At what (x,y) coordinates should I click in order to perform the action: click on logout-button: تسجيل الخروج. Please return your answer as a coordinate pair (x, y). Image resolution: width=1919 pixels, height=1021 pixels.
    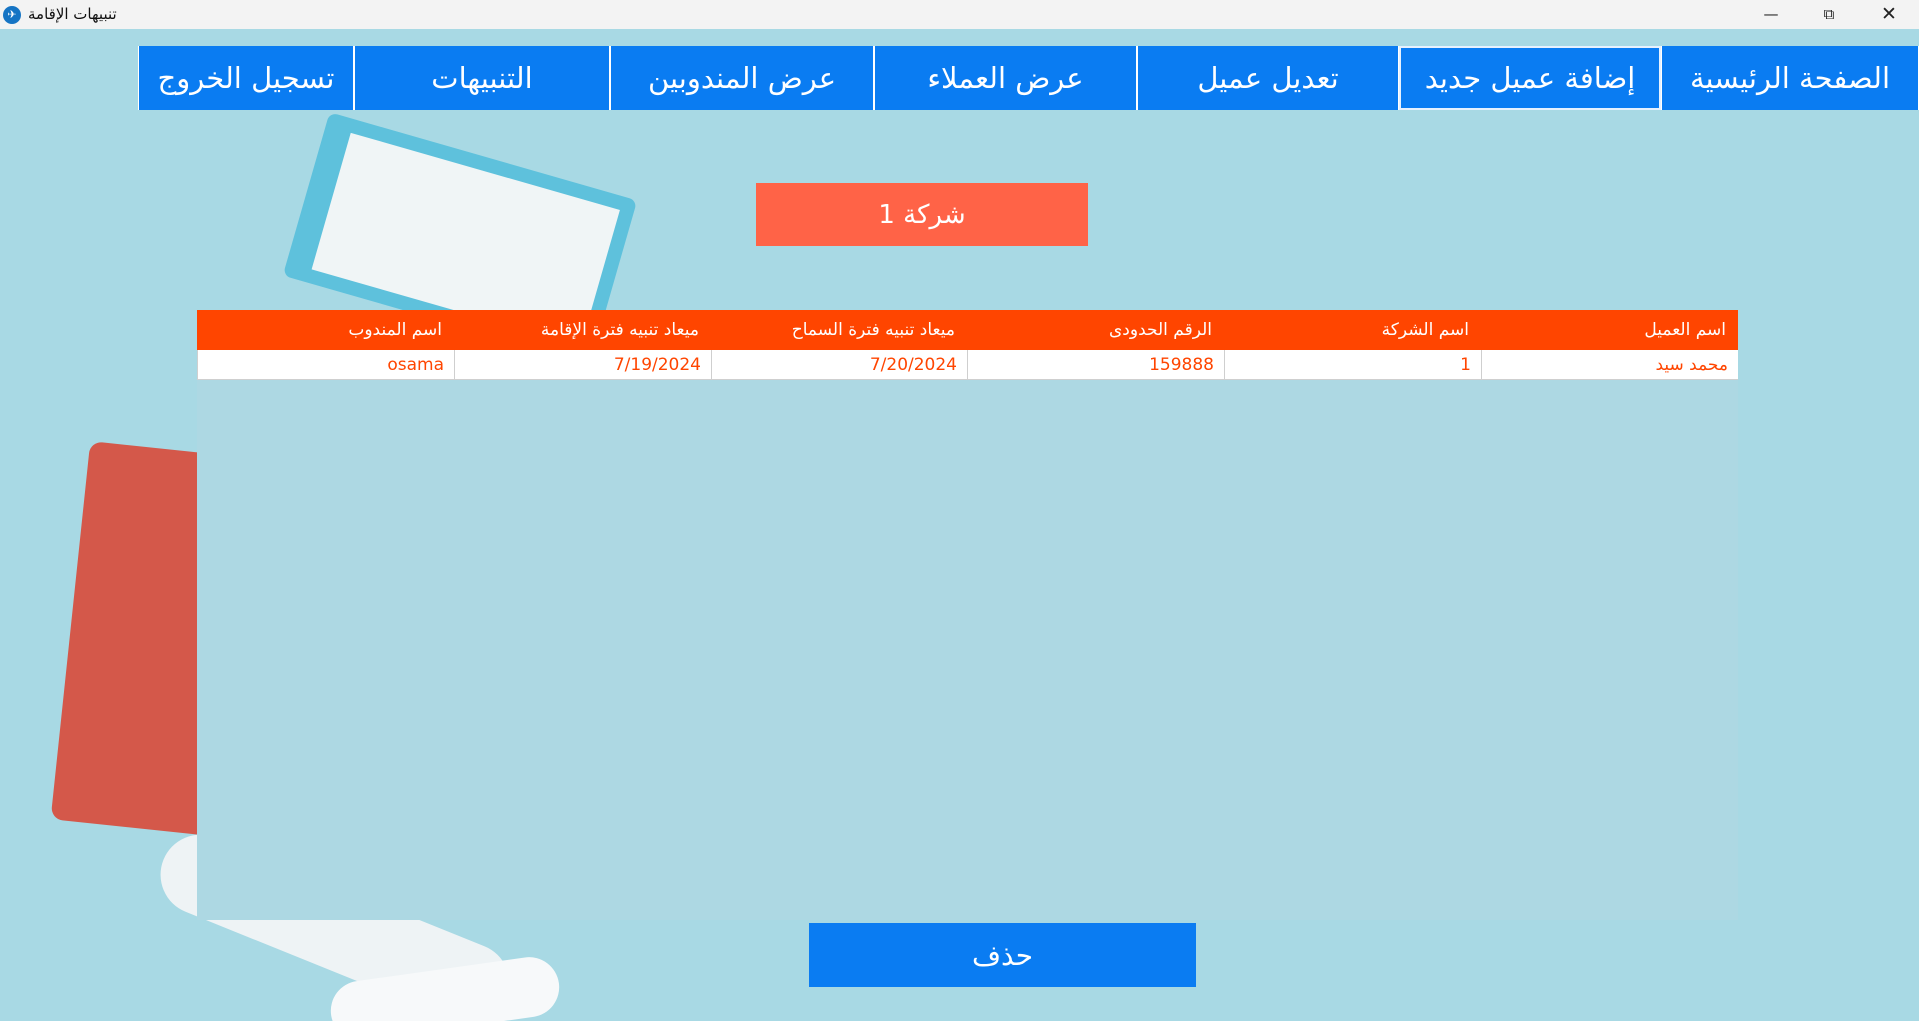
    Looking at the image, I should click on (246, 78).